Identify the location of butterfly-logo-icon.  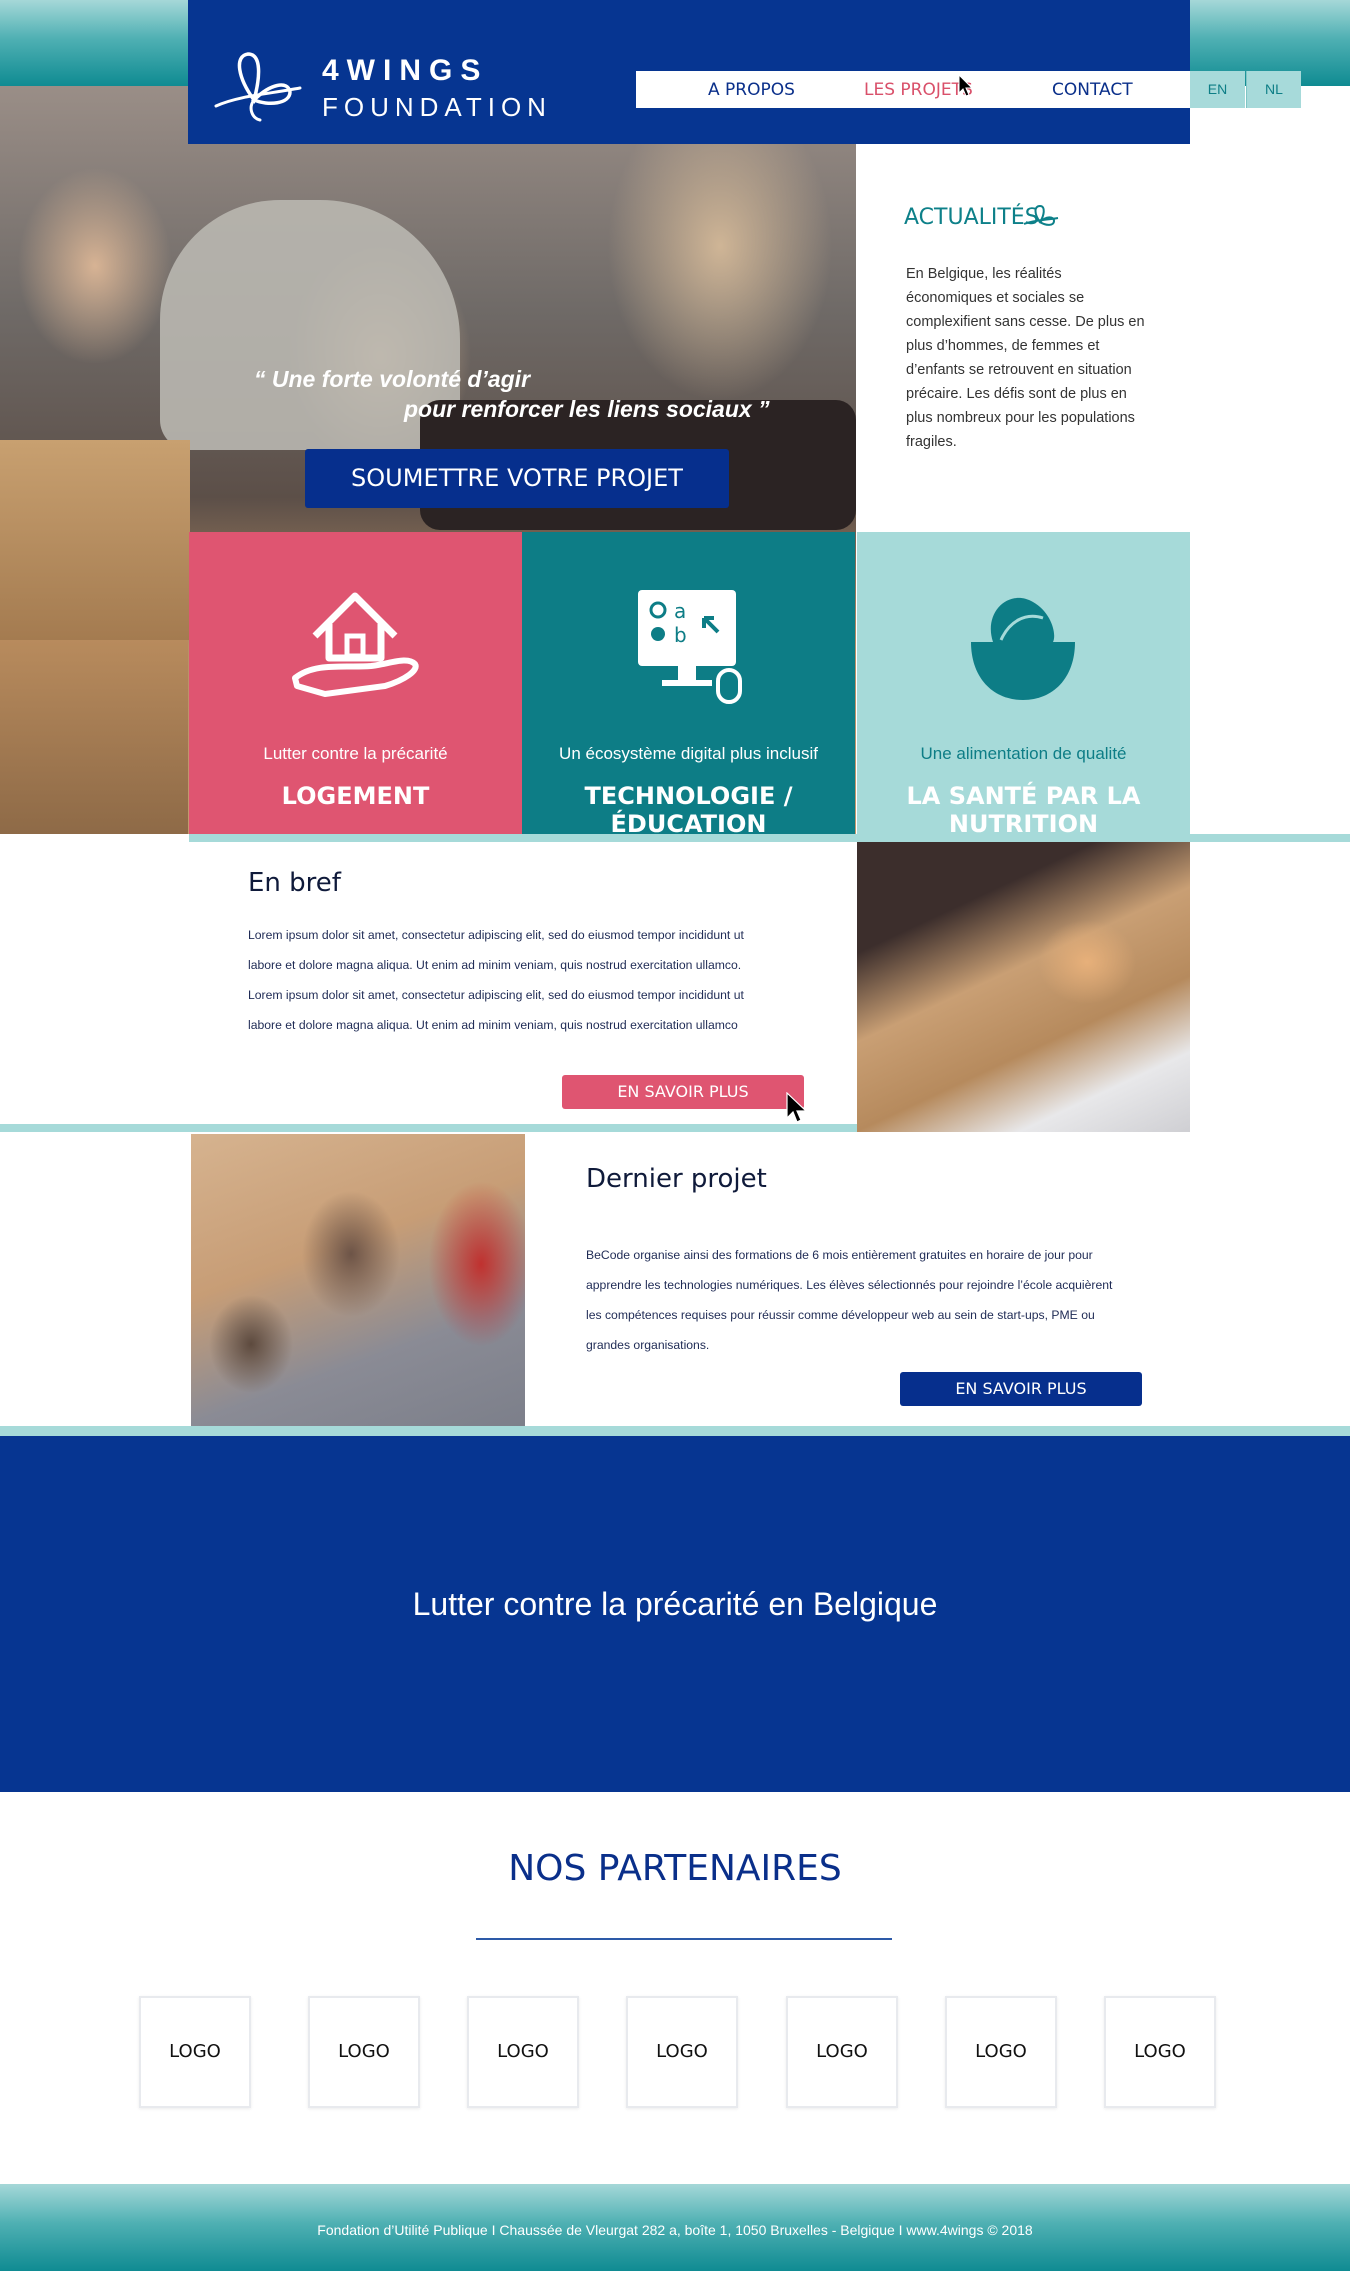
(256, 85).